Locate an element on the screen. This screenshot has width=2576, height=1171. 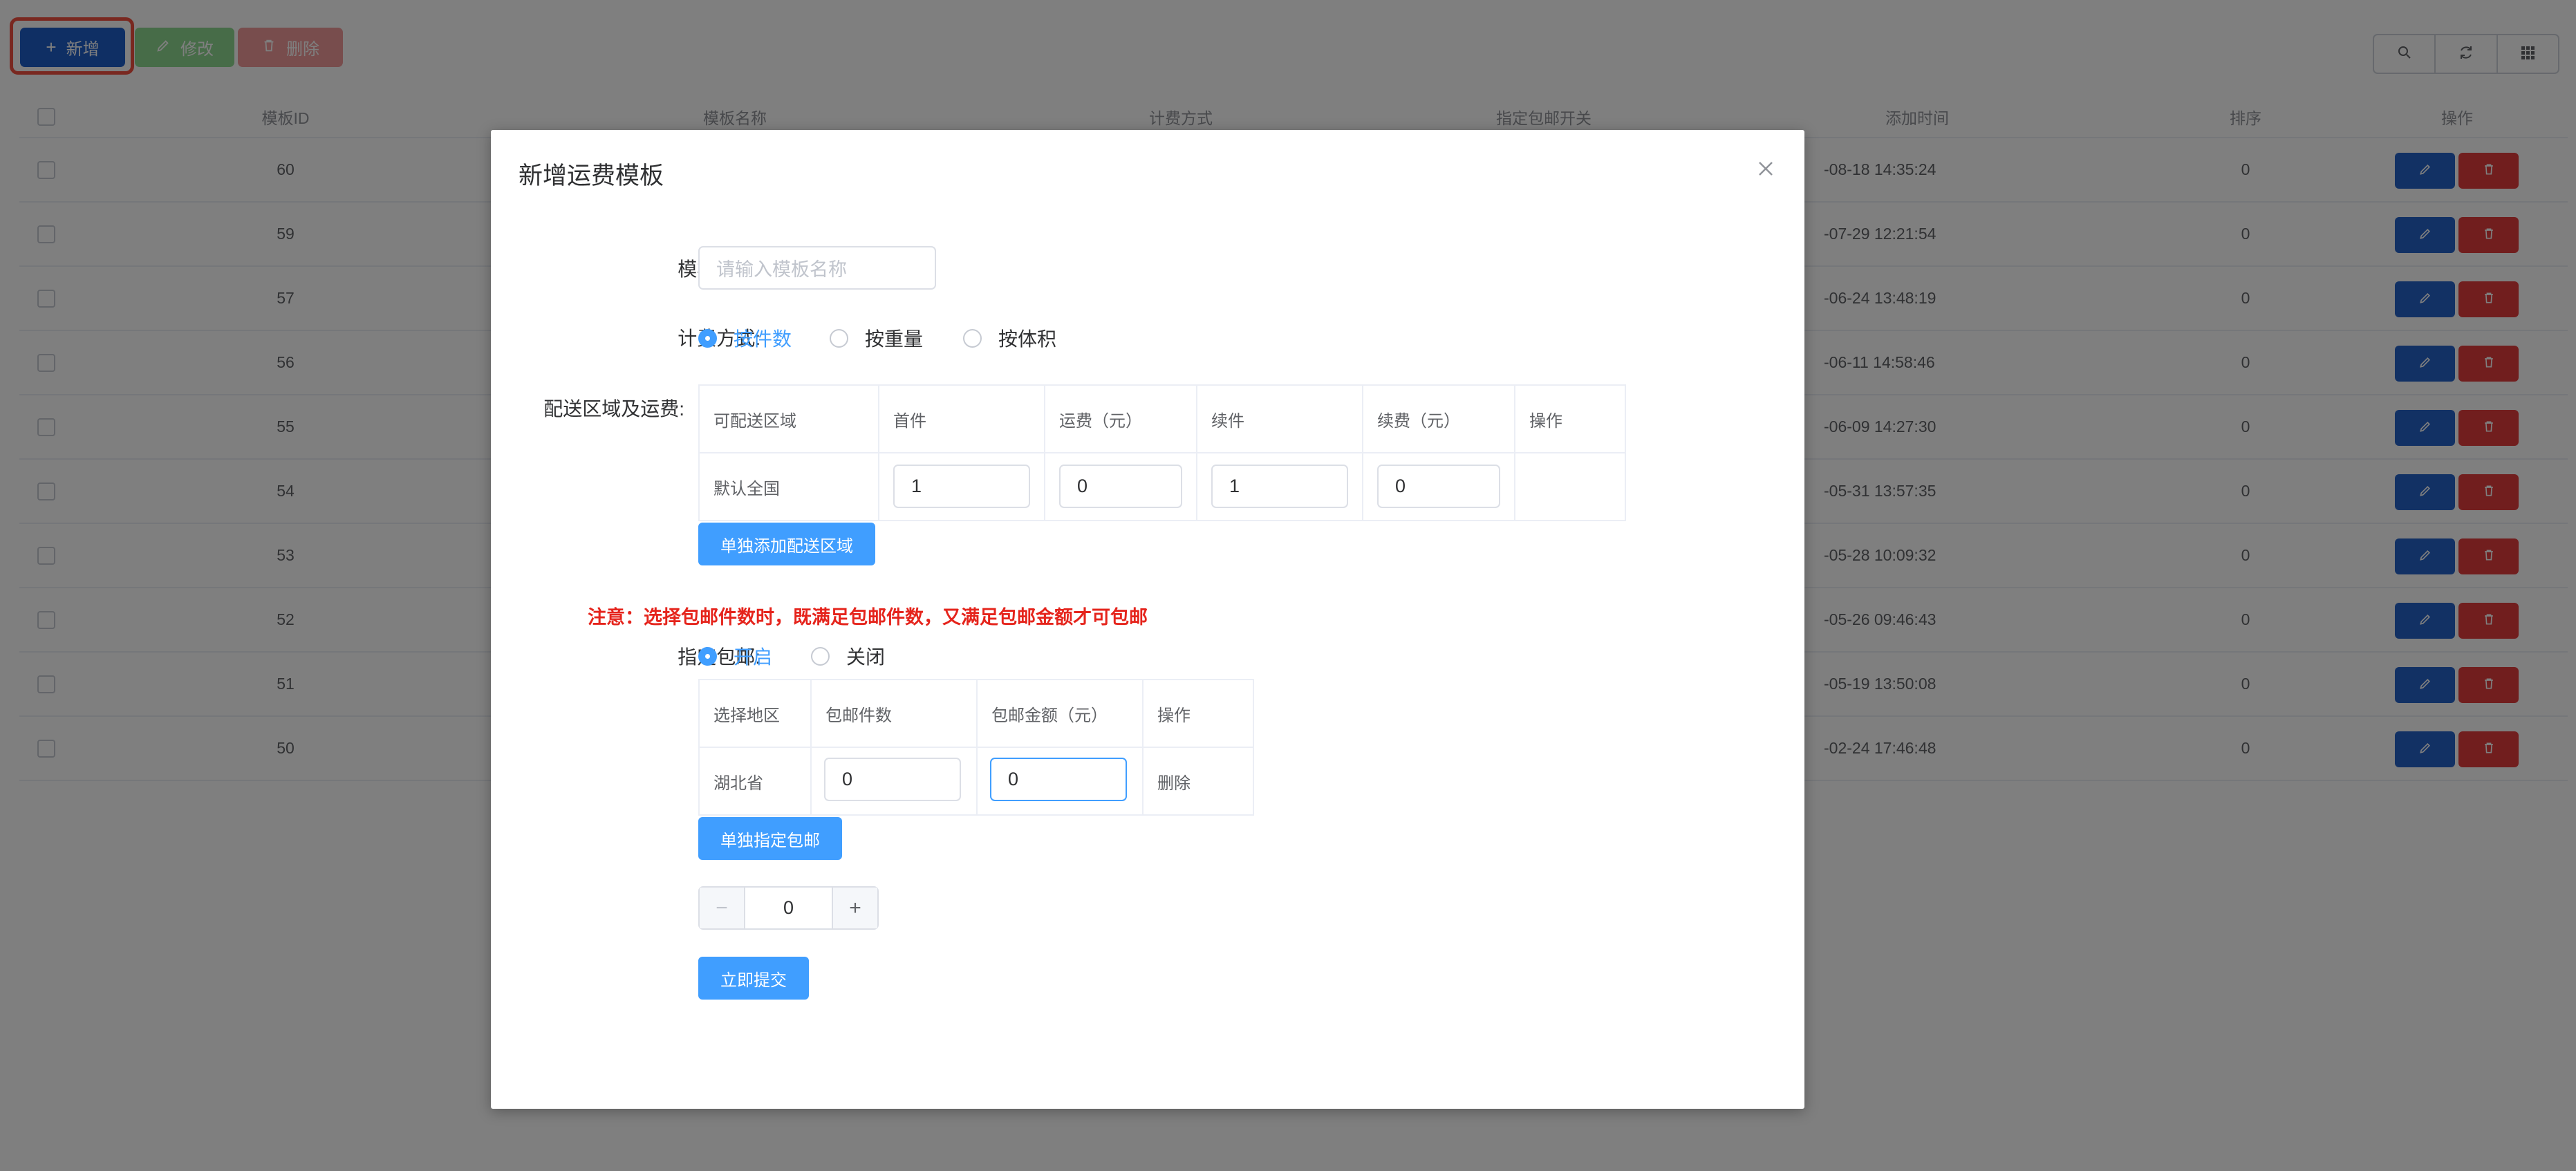
template-name-input: 请输入模板名称 is located at coordinates (817, 268).